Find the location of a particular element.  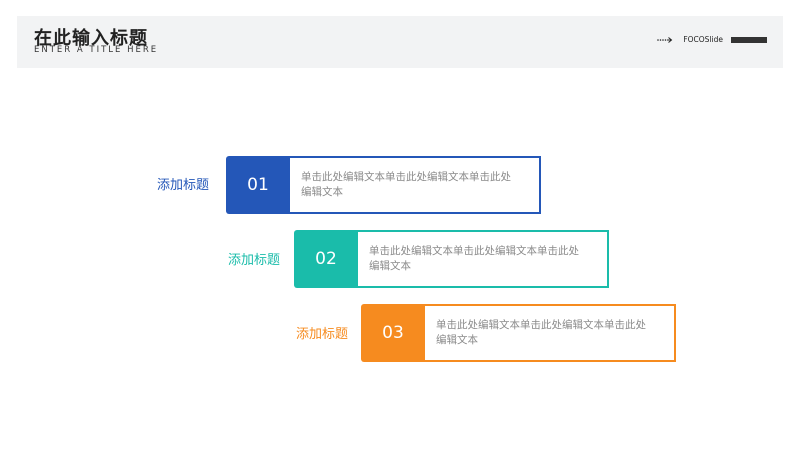

item-heading-1: 添加标题 is located at coordinates (183, 185).